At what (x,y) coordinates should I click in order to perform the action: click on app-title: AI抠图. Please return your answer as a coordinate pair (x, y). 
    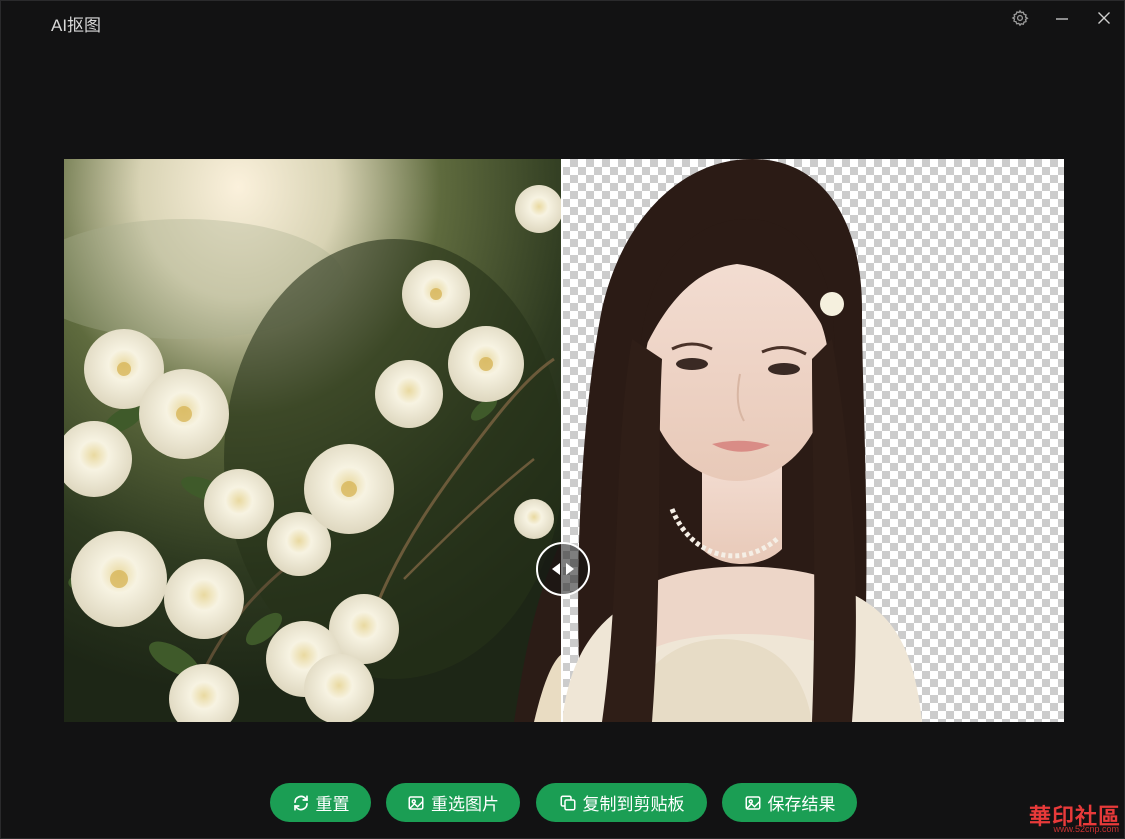
    Looking at the image, I should click on (76, 25).